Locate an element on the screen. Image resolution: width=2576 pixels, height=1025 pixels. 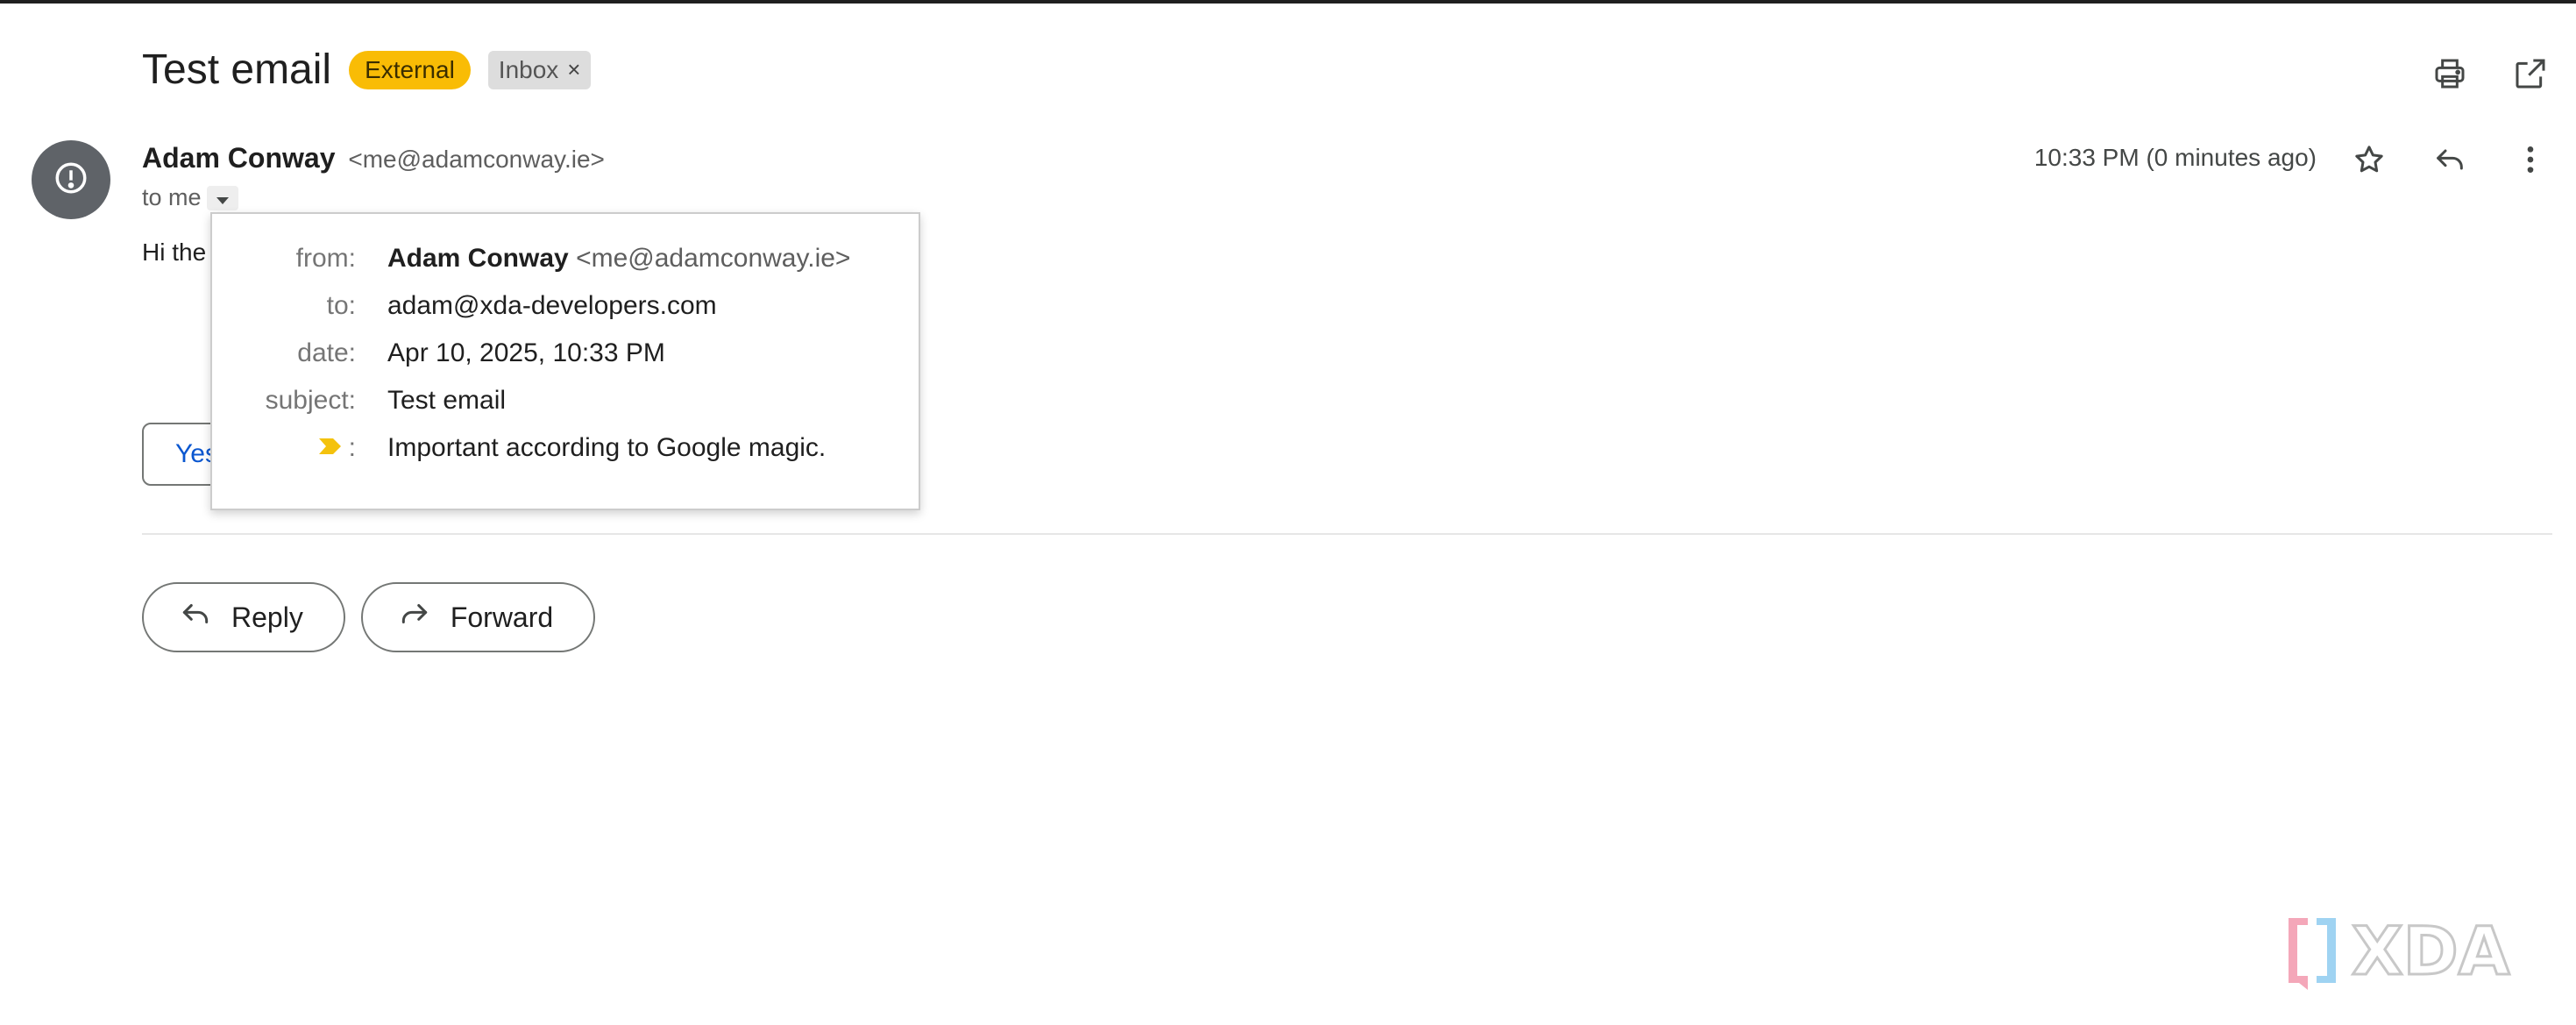
forward-arrow-icon is located at coordinates (414, 617).